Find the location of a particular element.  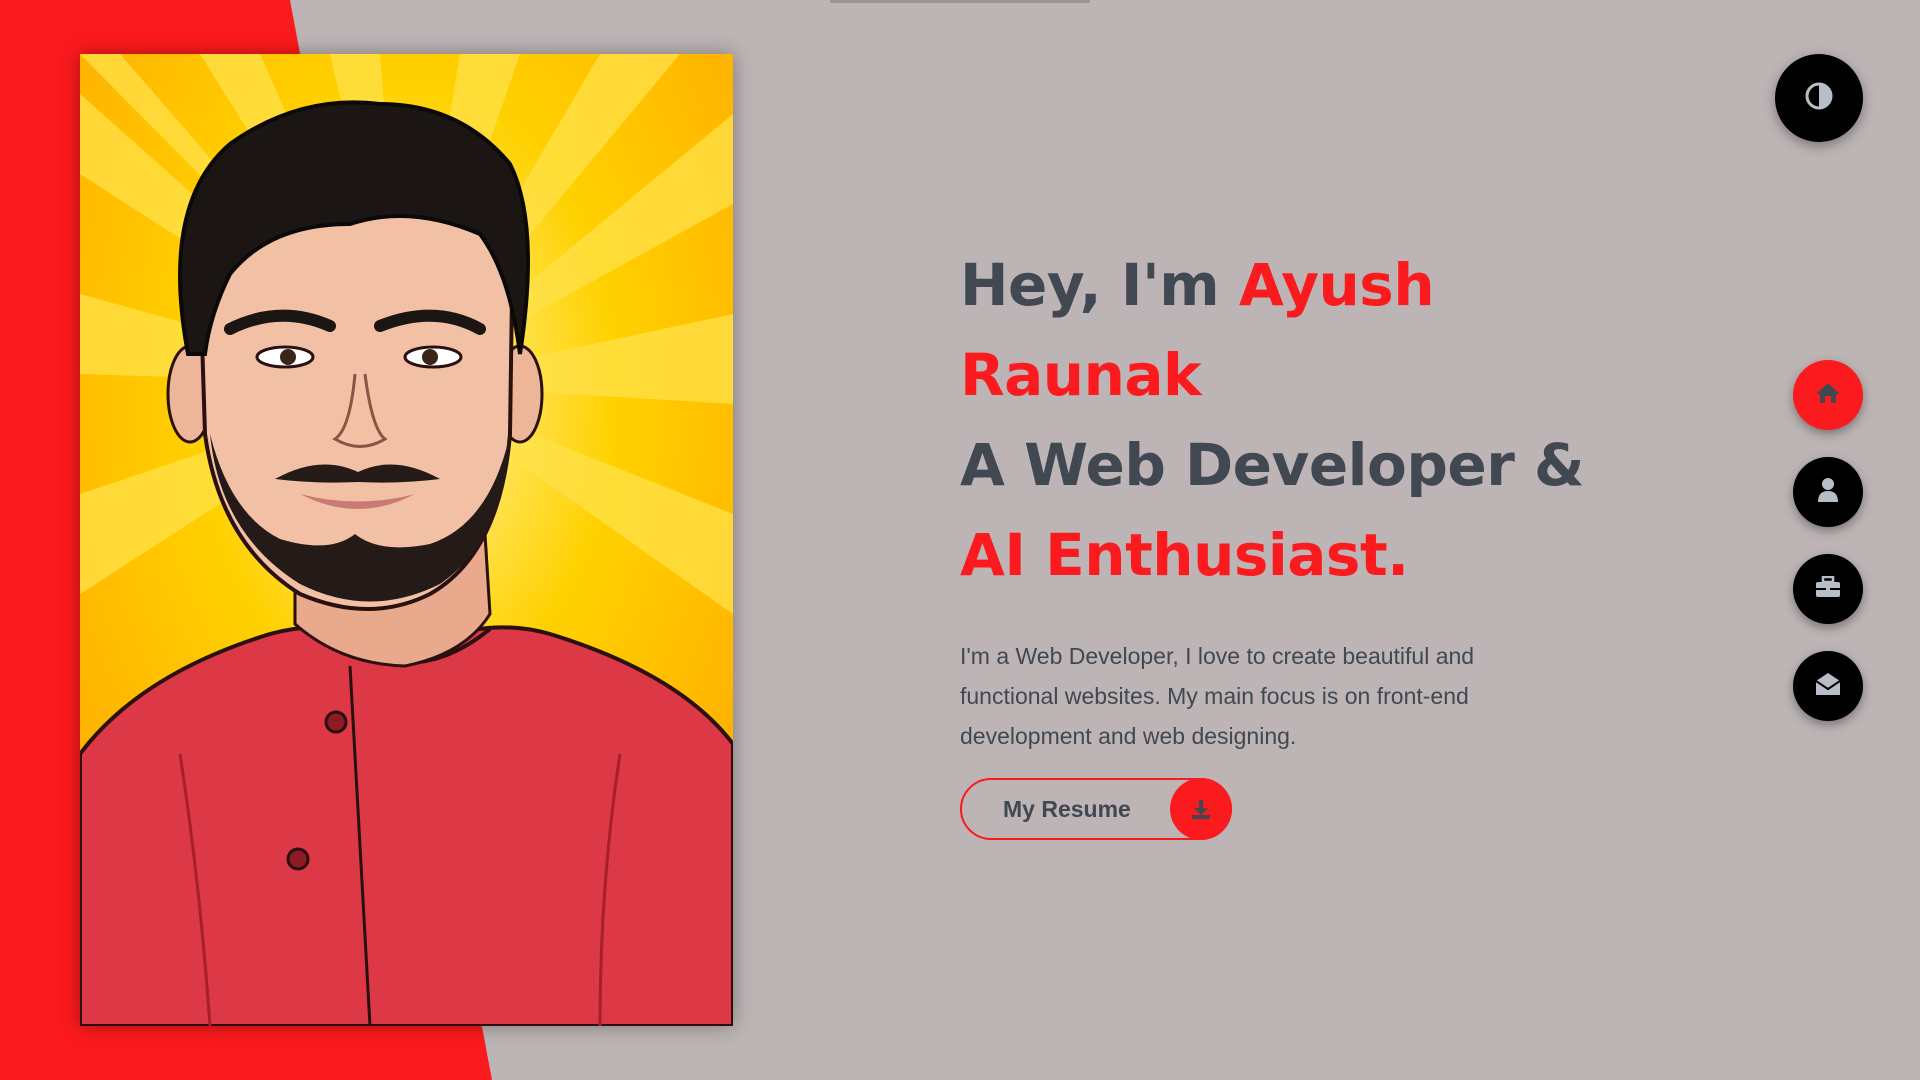

contrast-icon is located at coordinates (1819, 98).